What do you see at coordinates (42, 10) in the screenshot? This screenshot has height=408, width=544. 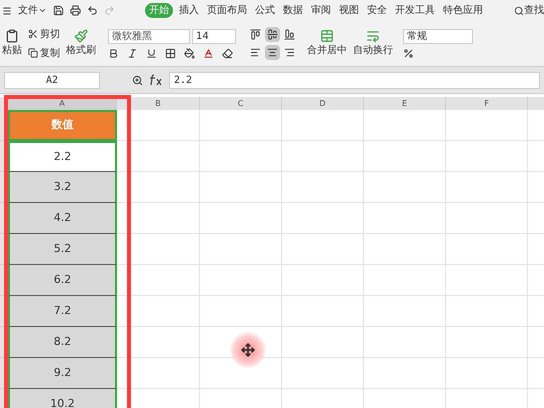 I see `caret-icon` at bounding box center [42, 10].